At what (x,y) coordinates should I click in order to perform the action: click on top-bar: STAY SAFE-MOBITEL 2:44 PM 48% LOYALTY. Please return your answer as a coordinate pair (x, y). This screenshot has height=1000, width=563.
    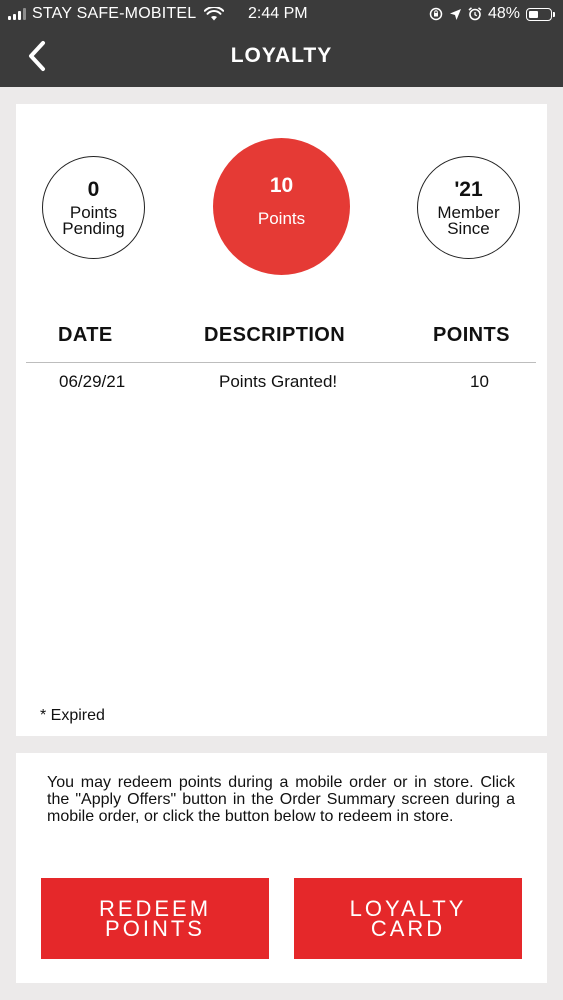
    Looking at the image, I should click on (281, 43).